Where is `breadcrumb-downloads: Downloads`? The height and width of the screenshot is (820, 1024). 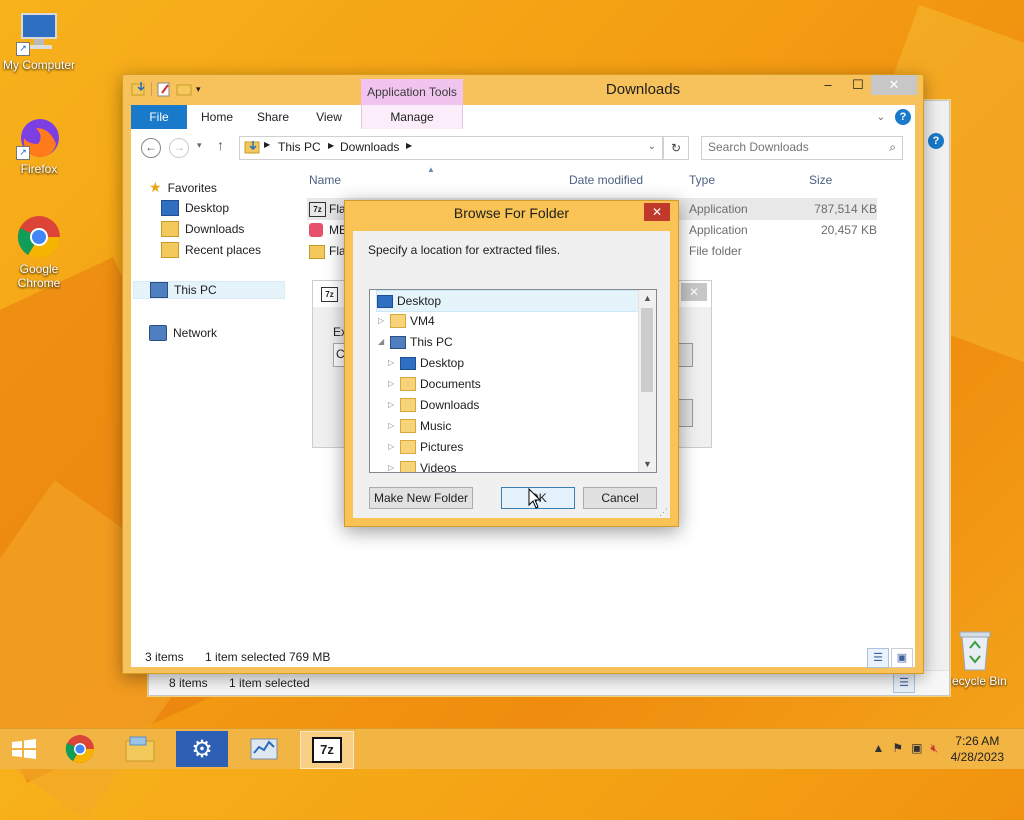
breadcrumb-downloads: Downloads is located at coordinates (369, 147).